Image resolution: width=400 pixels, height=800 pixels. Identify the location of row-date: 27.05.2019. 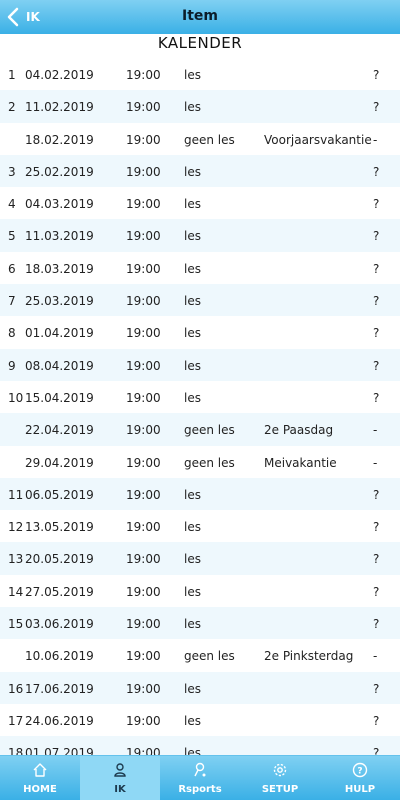
(59, 591).